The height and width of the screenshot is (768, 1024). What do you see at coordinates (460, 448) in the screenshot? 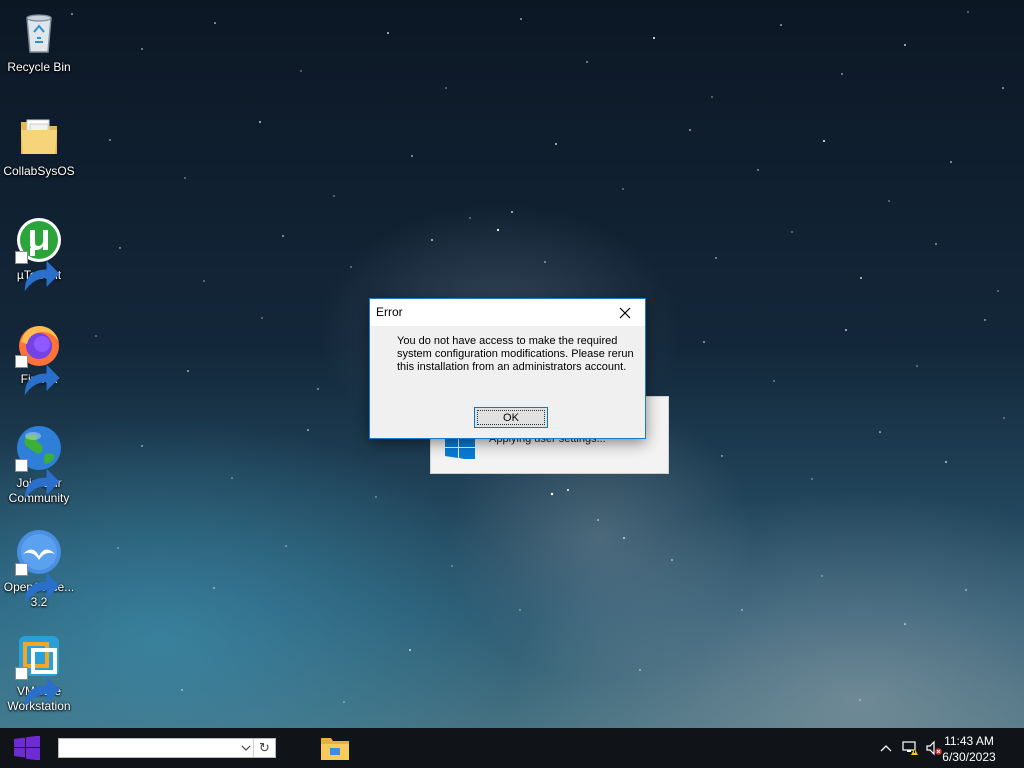
I see `windows-logo-icon` at bounding box center [460, 448].